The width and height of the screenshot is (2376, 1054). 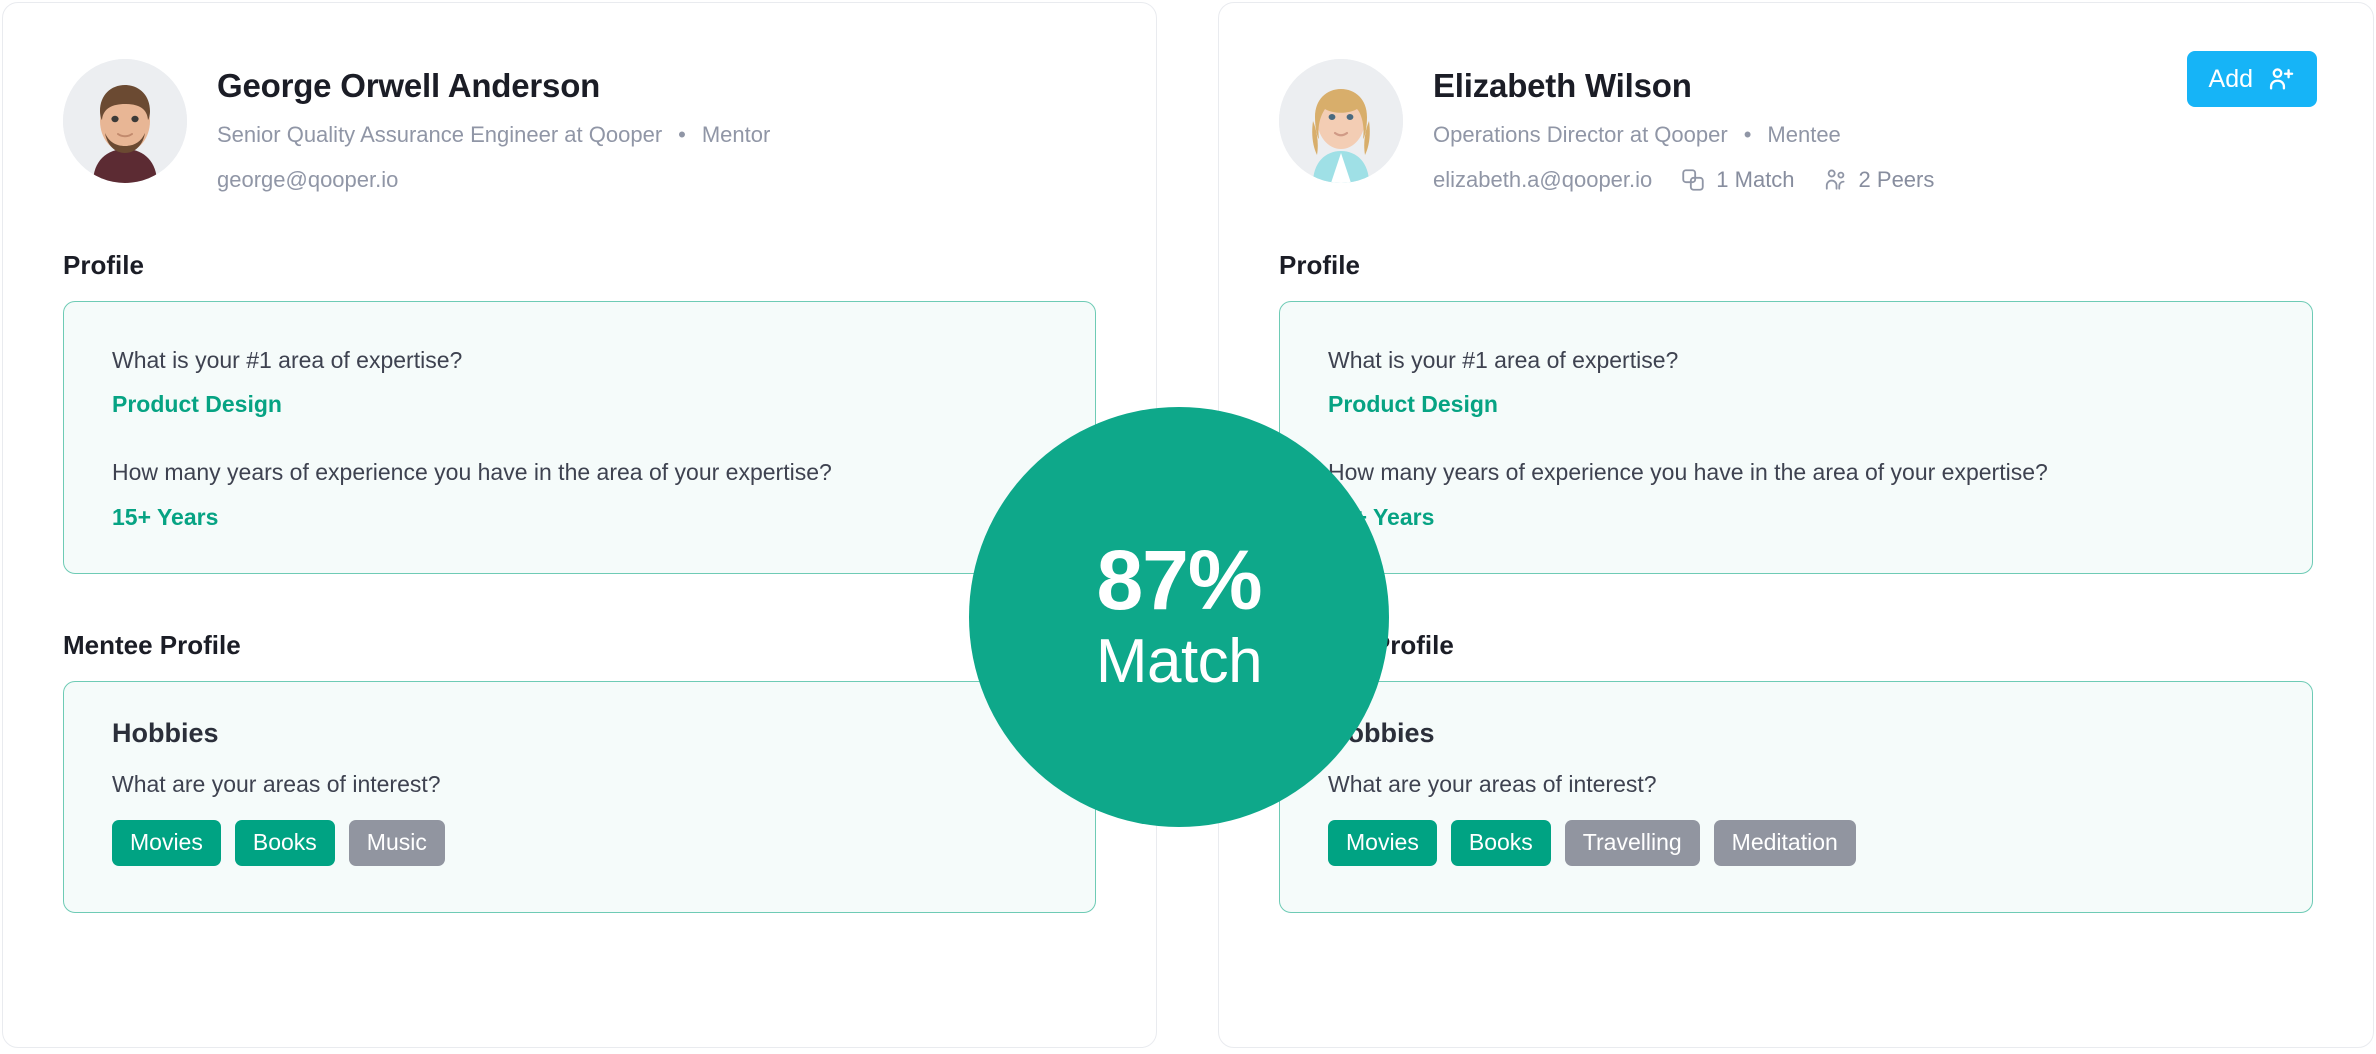 I want to click on match-icon, so click(x=1693, y=180).